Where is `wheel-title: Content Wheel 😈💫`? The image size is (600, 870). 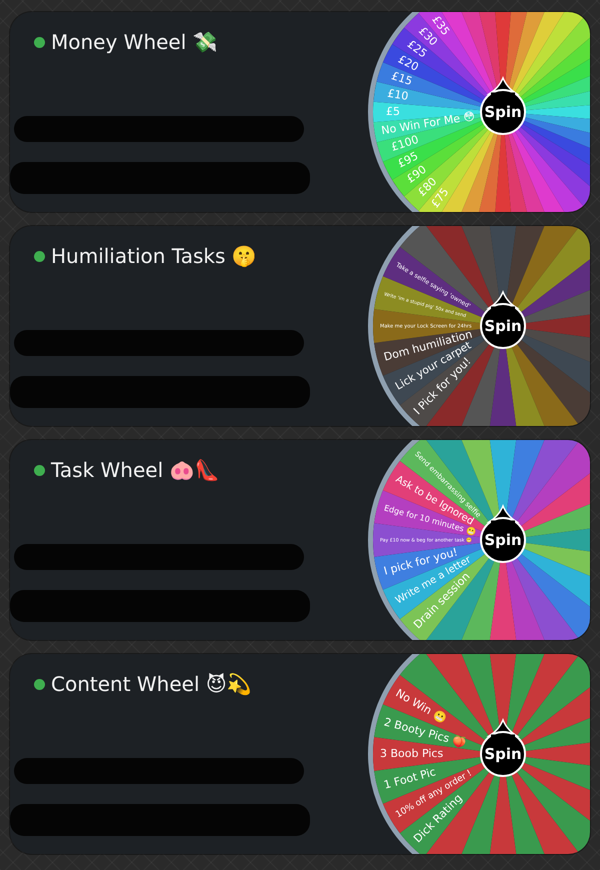
wheel-title: Content Wheel 😈💫 is located at coordinates (151, 684).